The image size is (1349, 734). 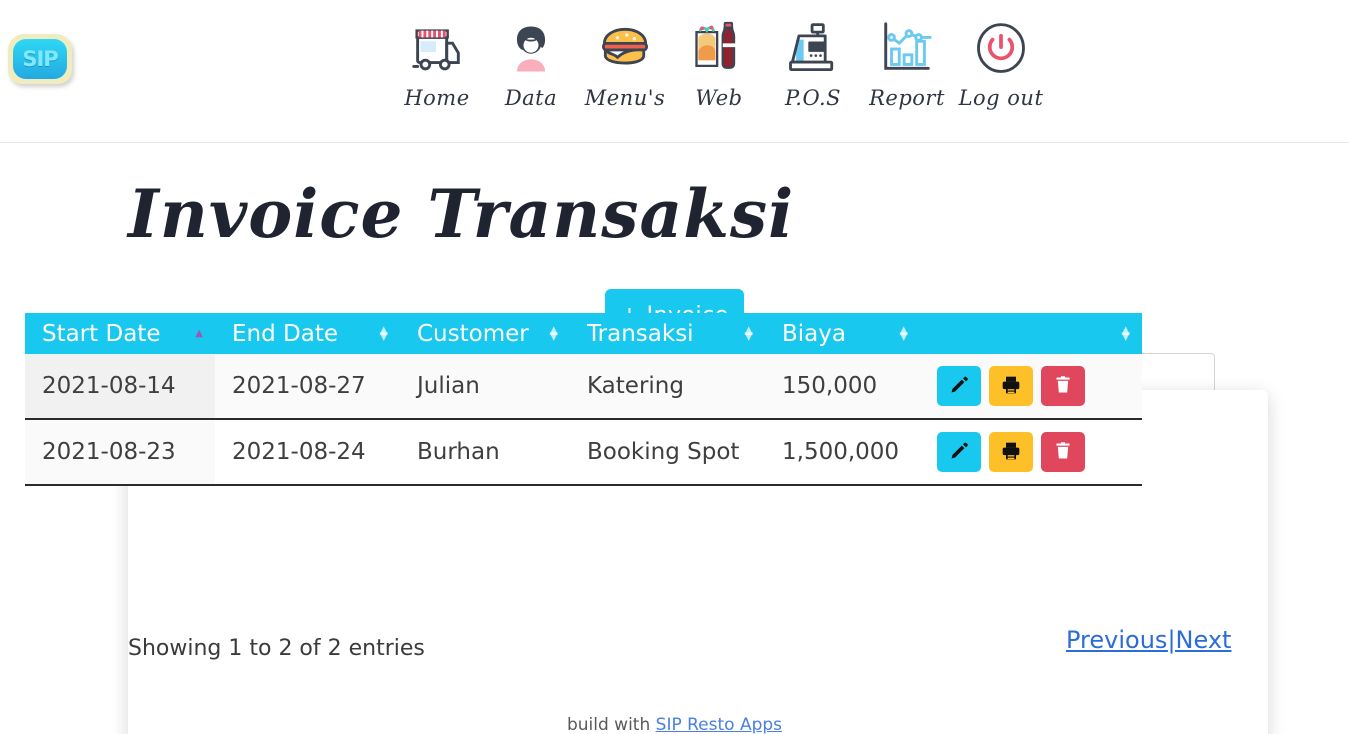 I want to click on column-header-customer: Customer ▲ ▼, so click(x=485, y=333).